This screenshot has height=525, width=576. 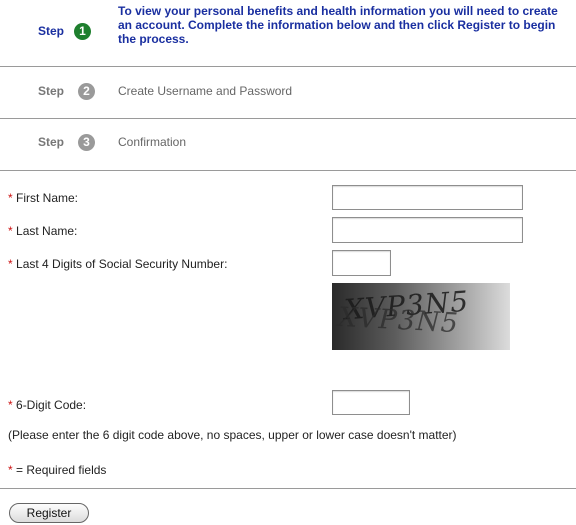 I want to click on ssn-input, so click(x=361, y=263).